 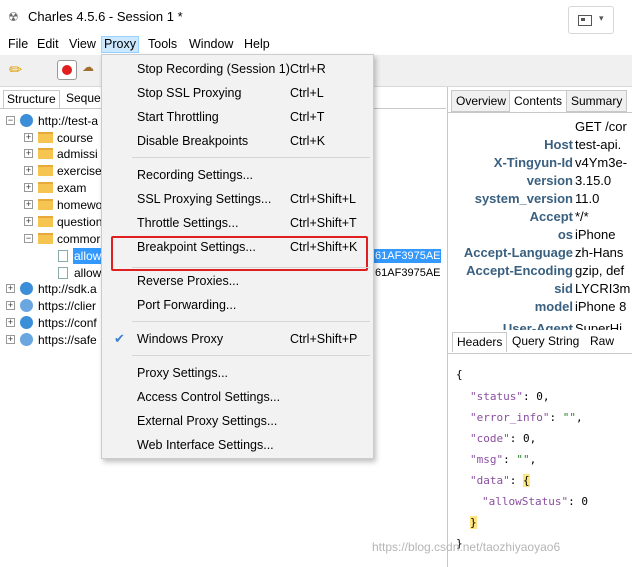 I want to click on menu-proxy: Proxy, so click(x=120, y=44).